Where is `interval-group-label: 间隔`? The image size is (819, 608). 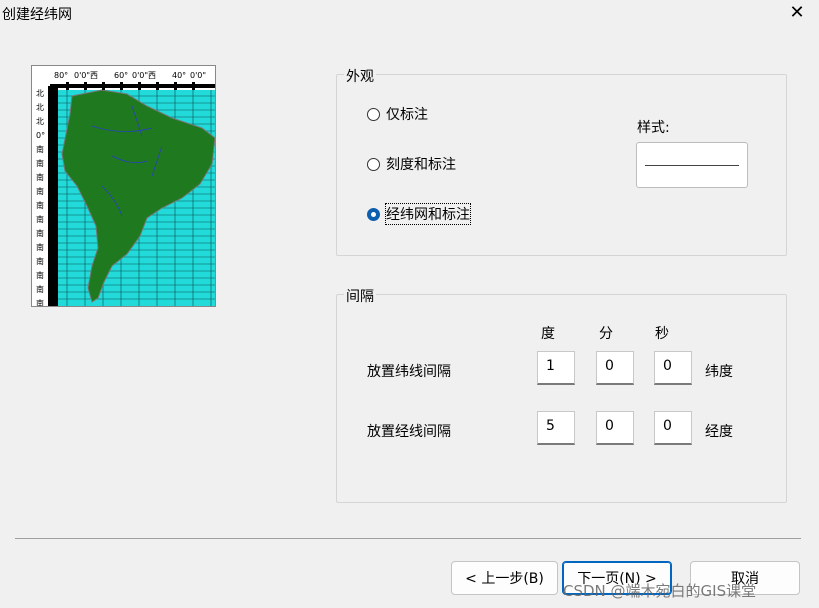
interval-group-label: 间隔 is located at coordinates (360, 296).